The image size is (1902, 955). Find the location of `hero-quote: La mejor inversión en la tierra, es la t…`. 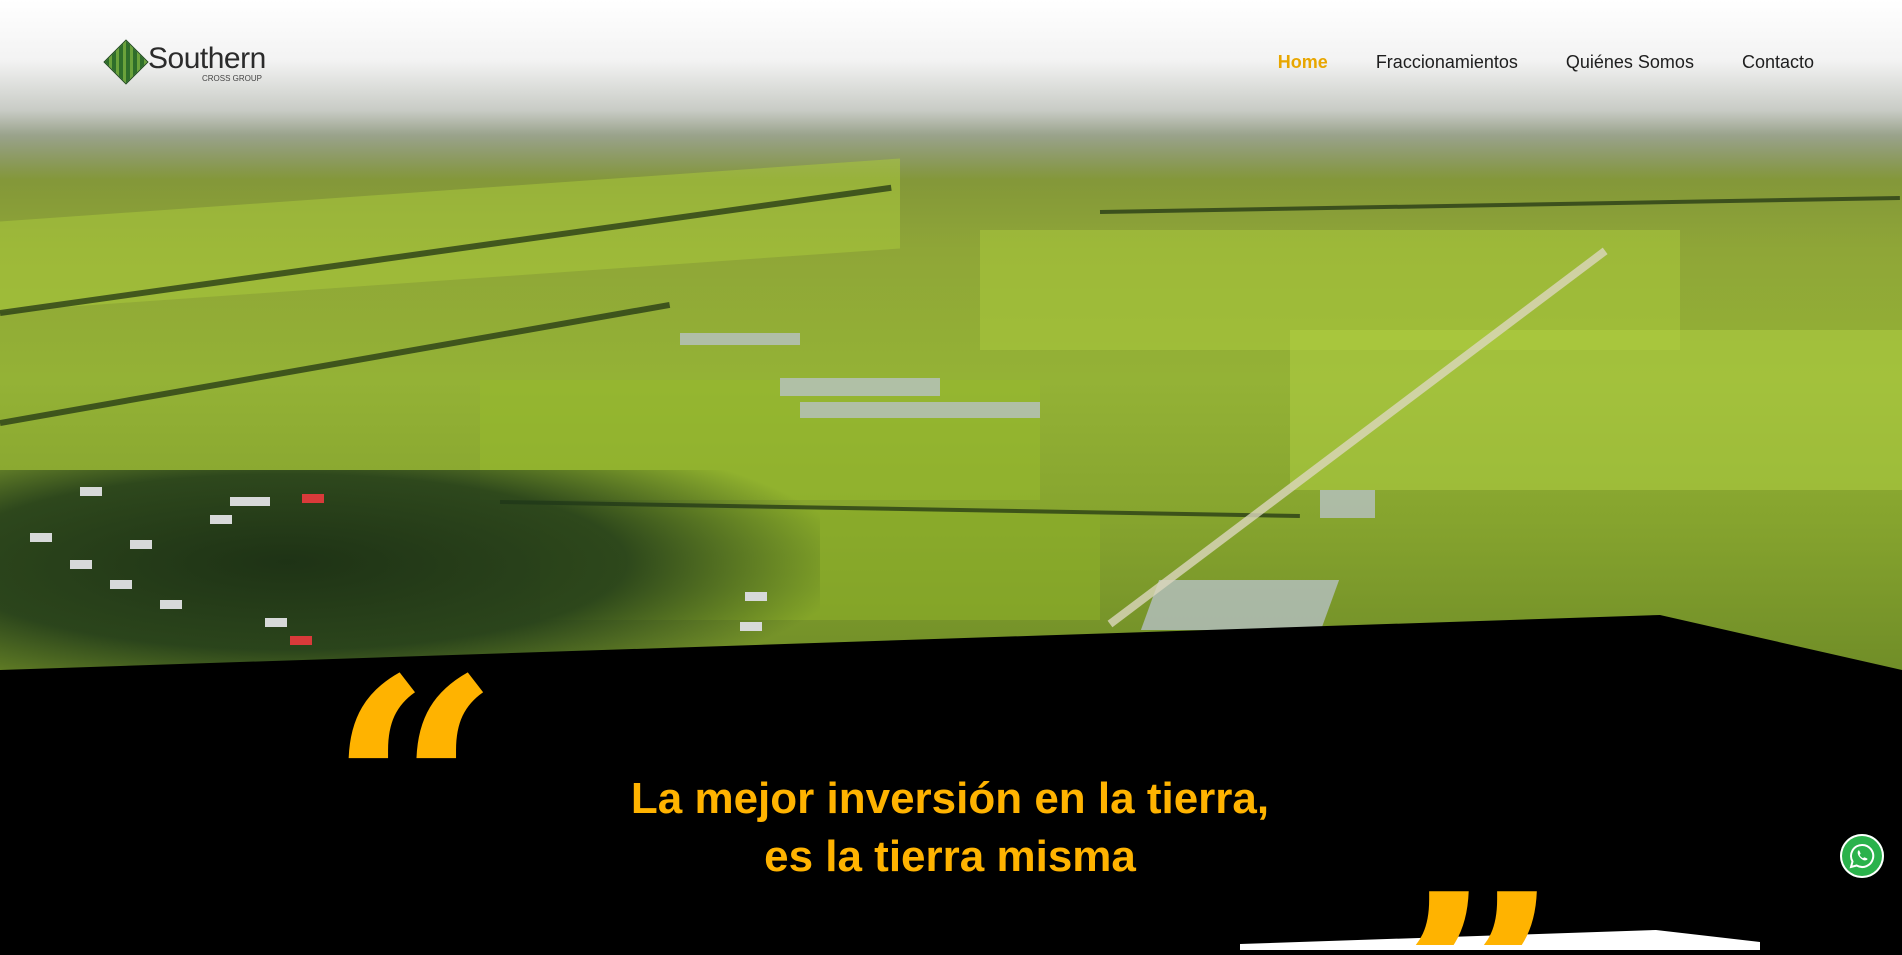

hero-quote: La mejor inversión en la tierra, es la t… is located at coordinates (950, 828).